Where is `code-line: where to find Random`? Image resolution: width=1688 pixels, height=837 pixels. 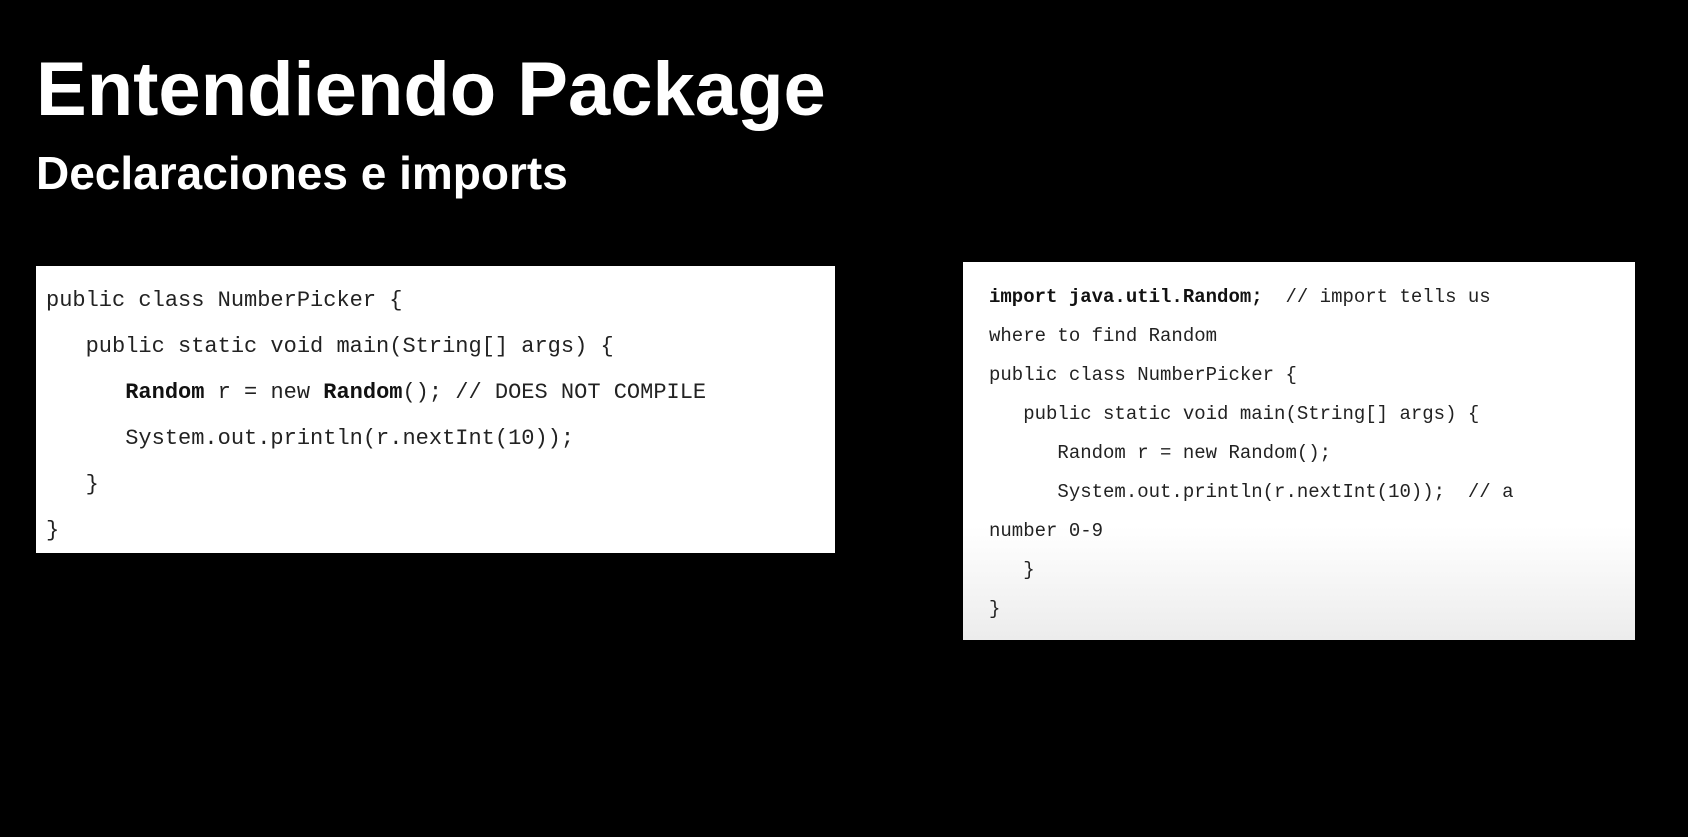
code-line: where to find Random is located at coordinates (1103, 336).